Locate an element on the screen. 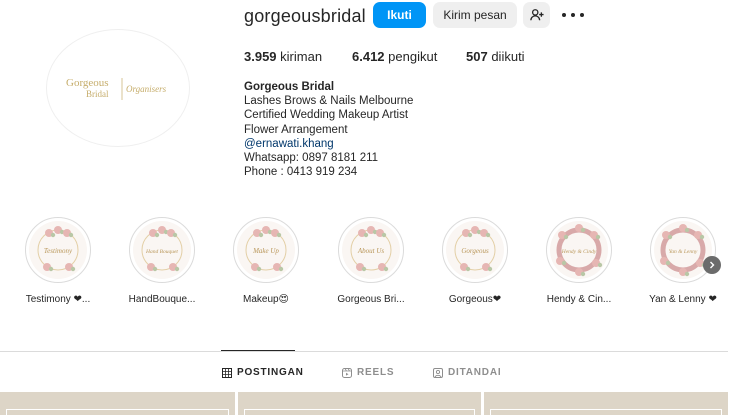  tagged-icon is located at coordinates (438, 372).